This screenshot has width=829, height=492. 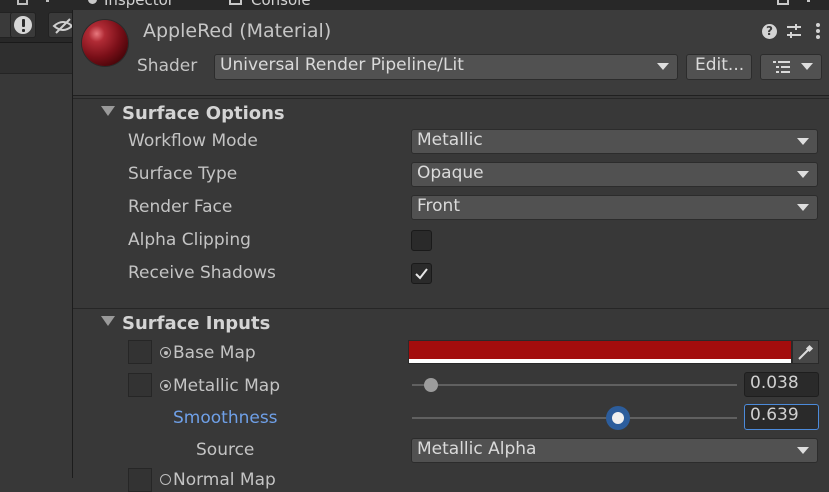 I want to click on hidden-eye-icon, so click(x=63, y=26).